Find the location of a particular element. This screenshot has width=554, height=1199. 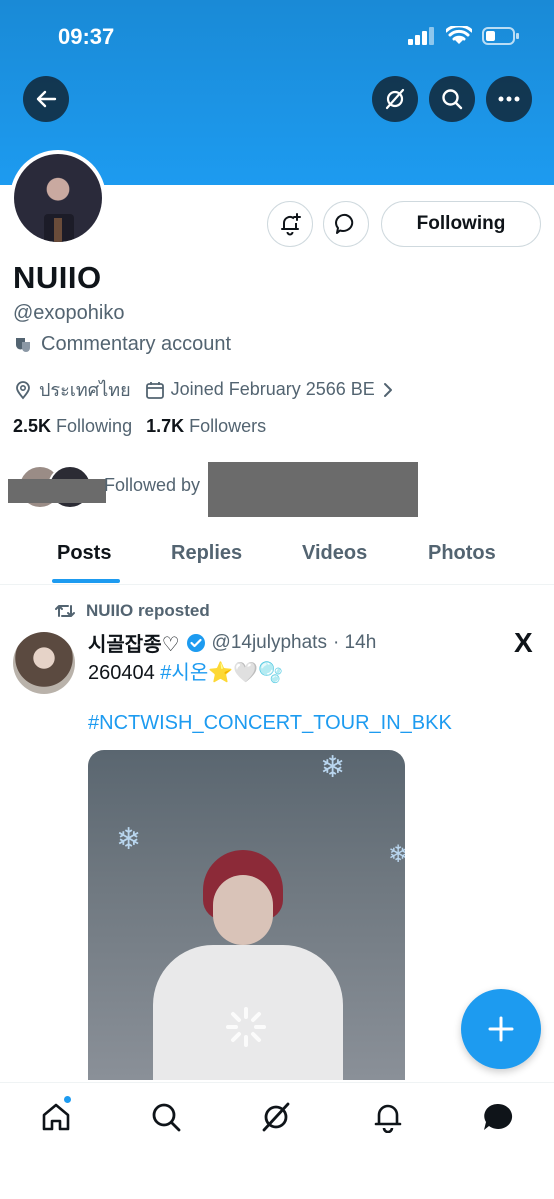

back-arrow-icon is located at coordinates (46, 99).